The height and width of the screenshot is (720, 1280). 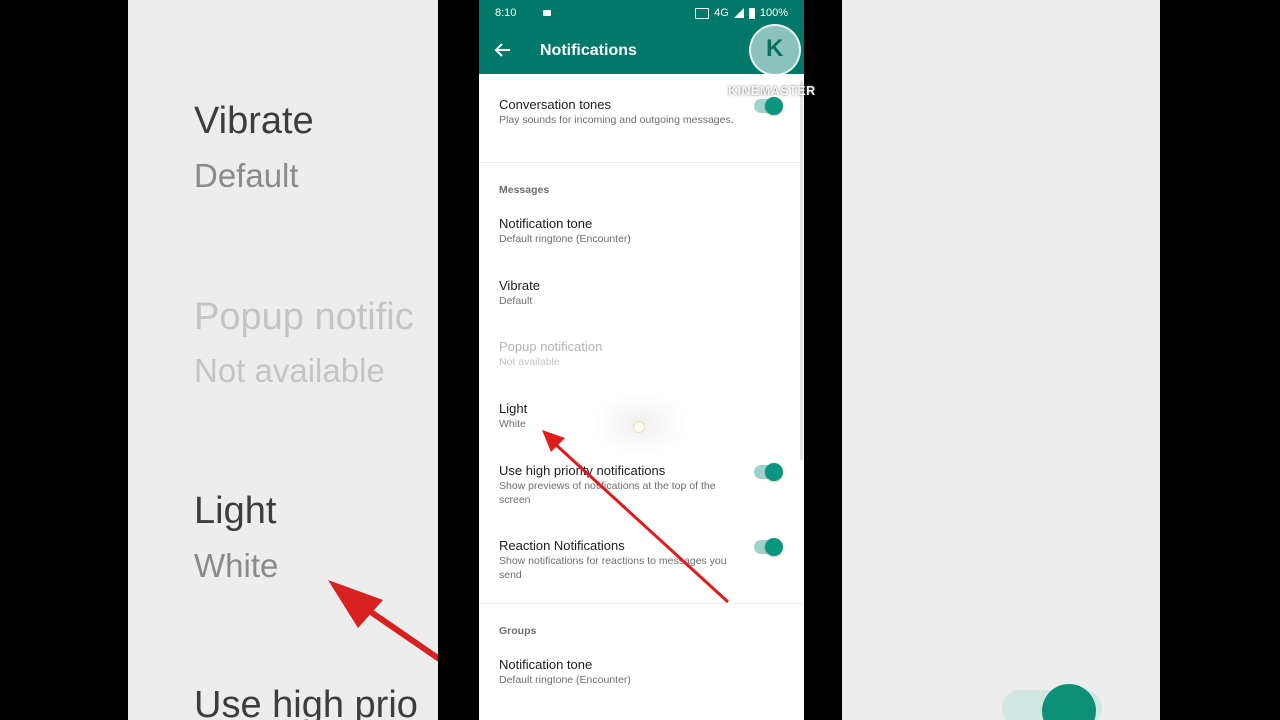 What do you see at coordinates (768, 547) in the screenshot?
I see `reaction-notifications-toggle` at bounding box center [768, 547].